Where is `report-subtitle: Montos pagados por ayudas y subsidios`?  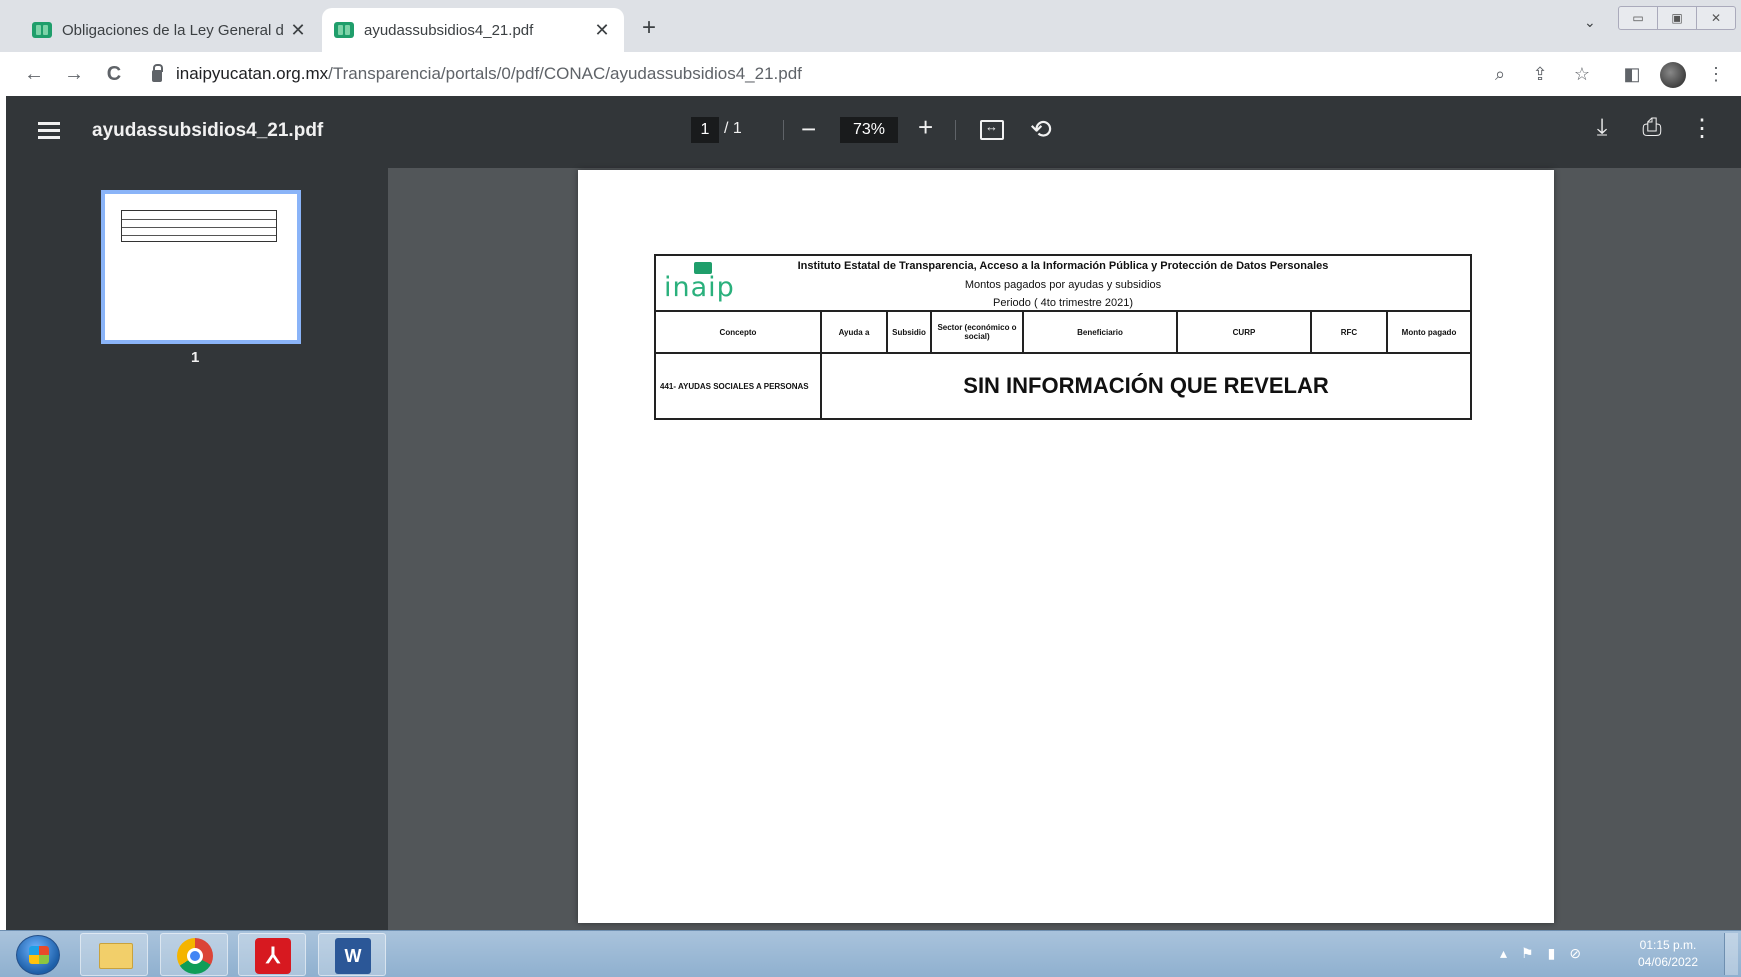
report-subtitle: Montos pagados por ayudas y subsidios is located at coordinates (1063, 285).